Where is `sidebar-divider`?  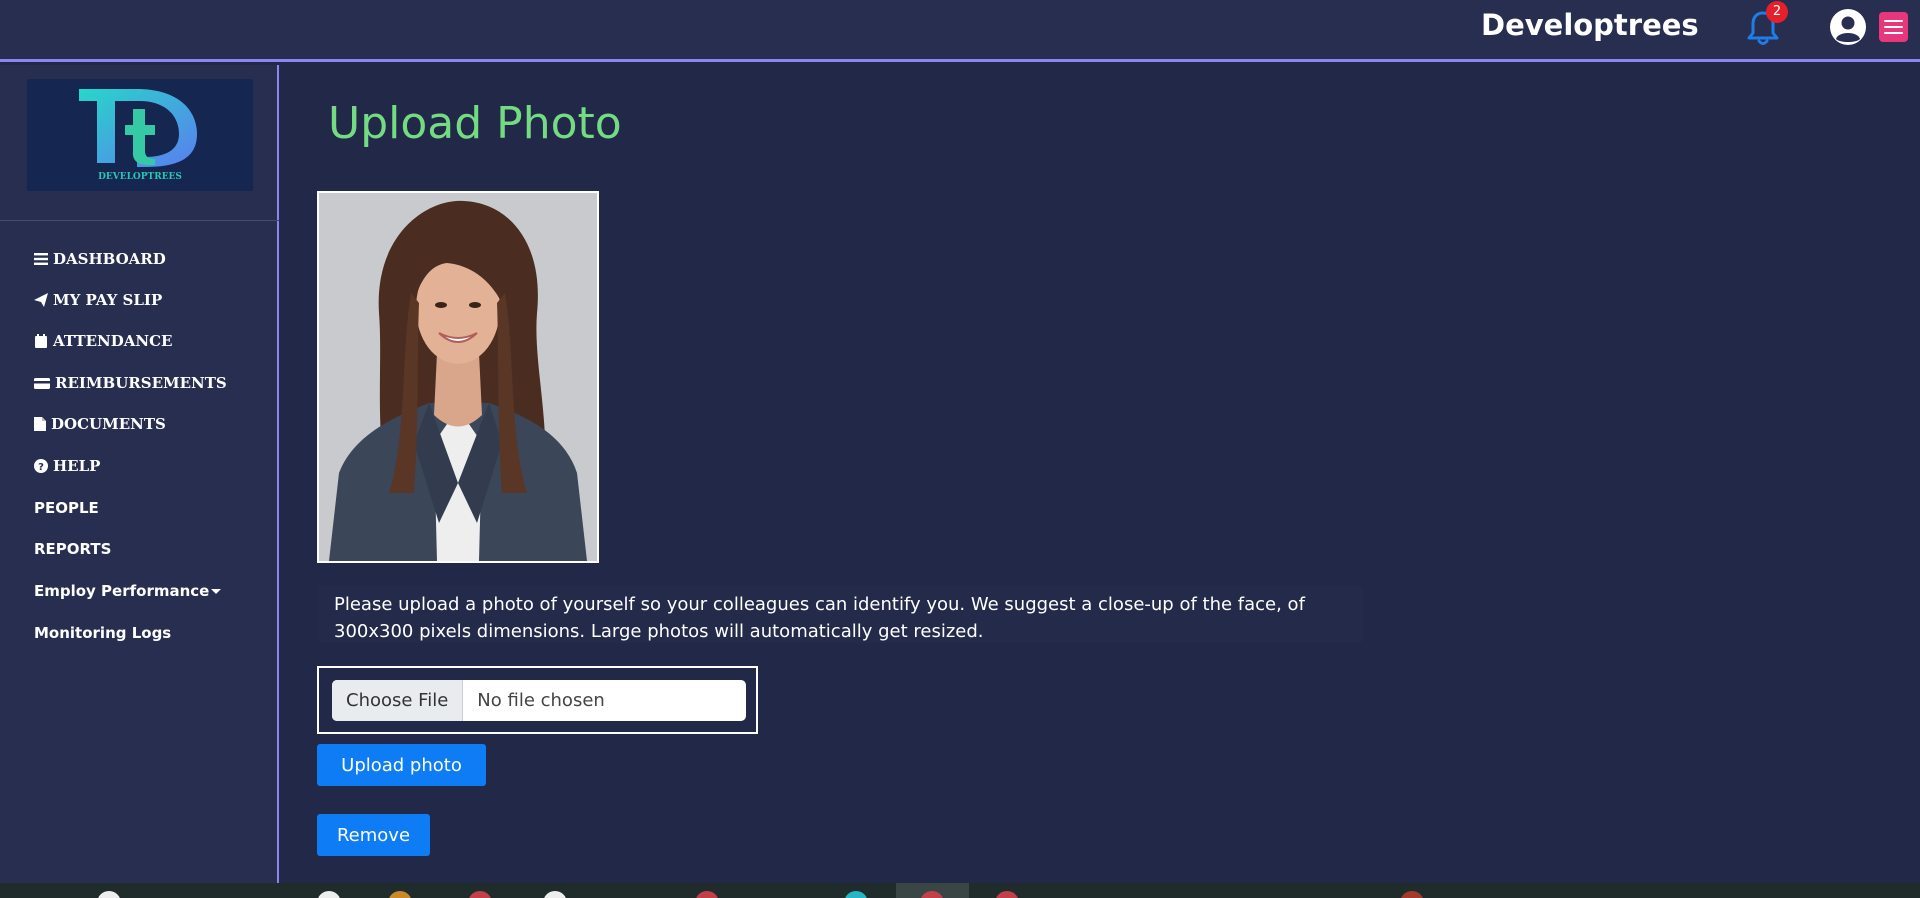 sidebar-divider is located at coordinates (139, 220).